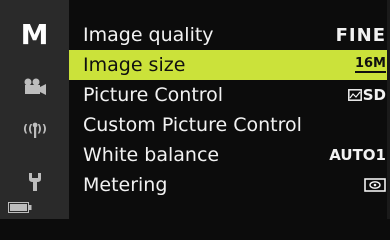 The width and height of the screenshot is (390, 240). Describe the element at coordinates (153, 95) in the screenshot. I see `menu-item-label: Picture Control` at that location.